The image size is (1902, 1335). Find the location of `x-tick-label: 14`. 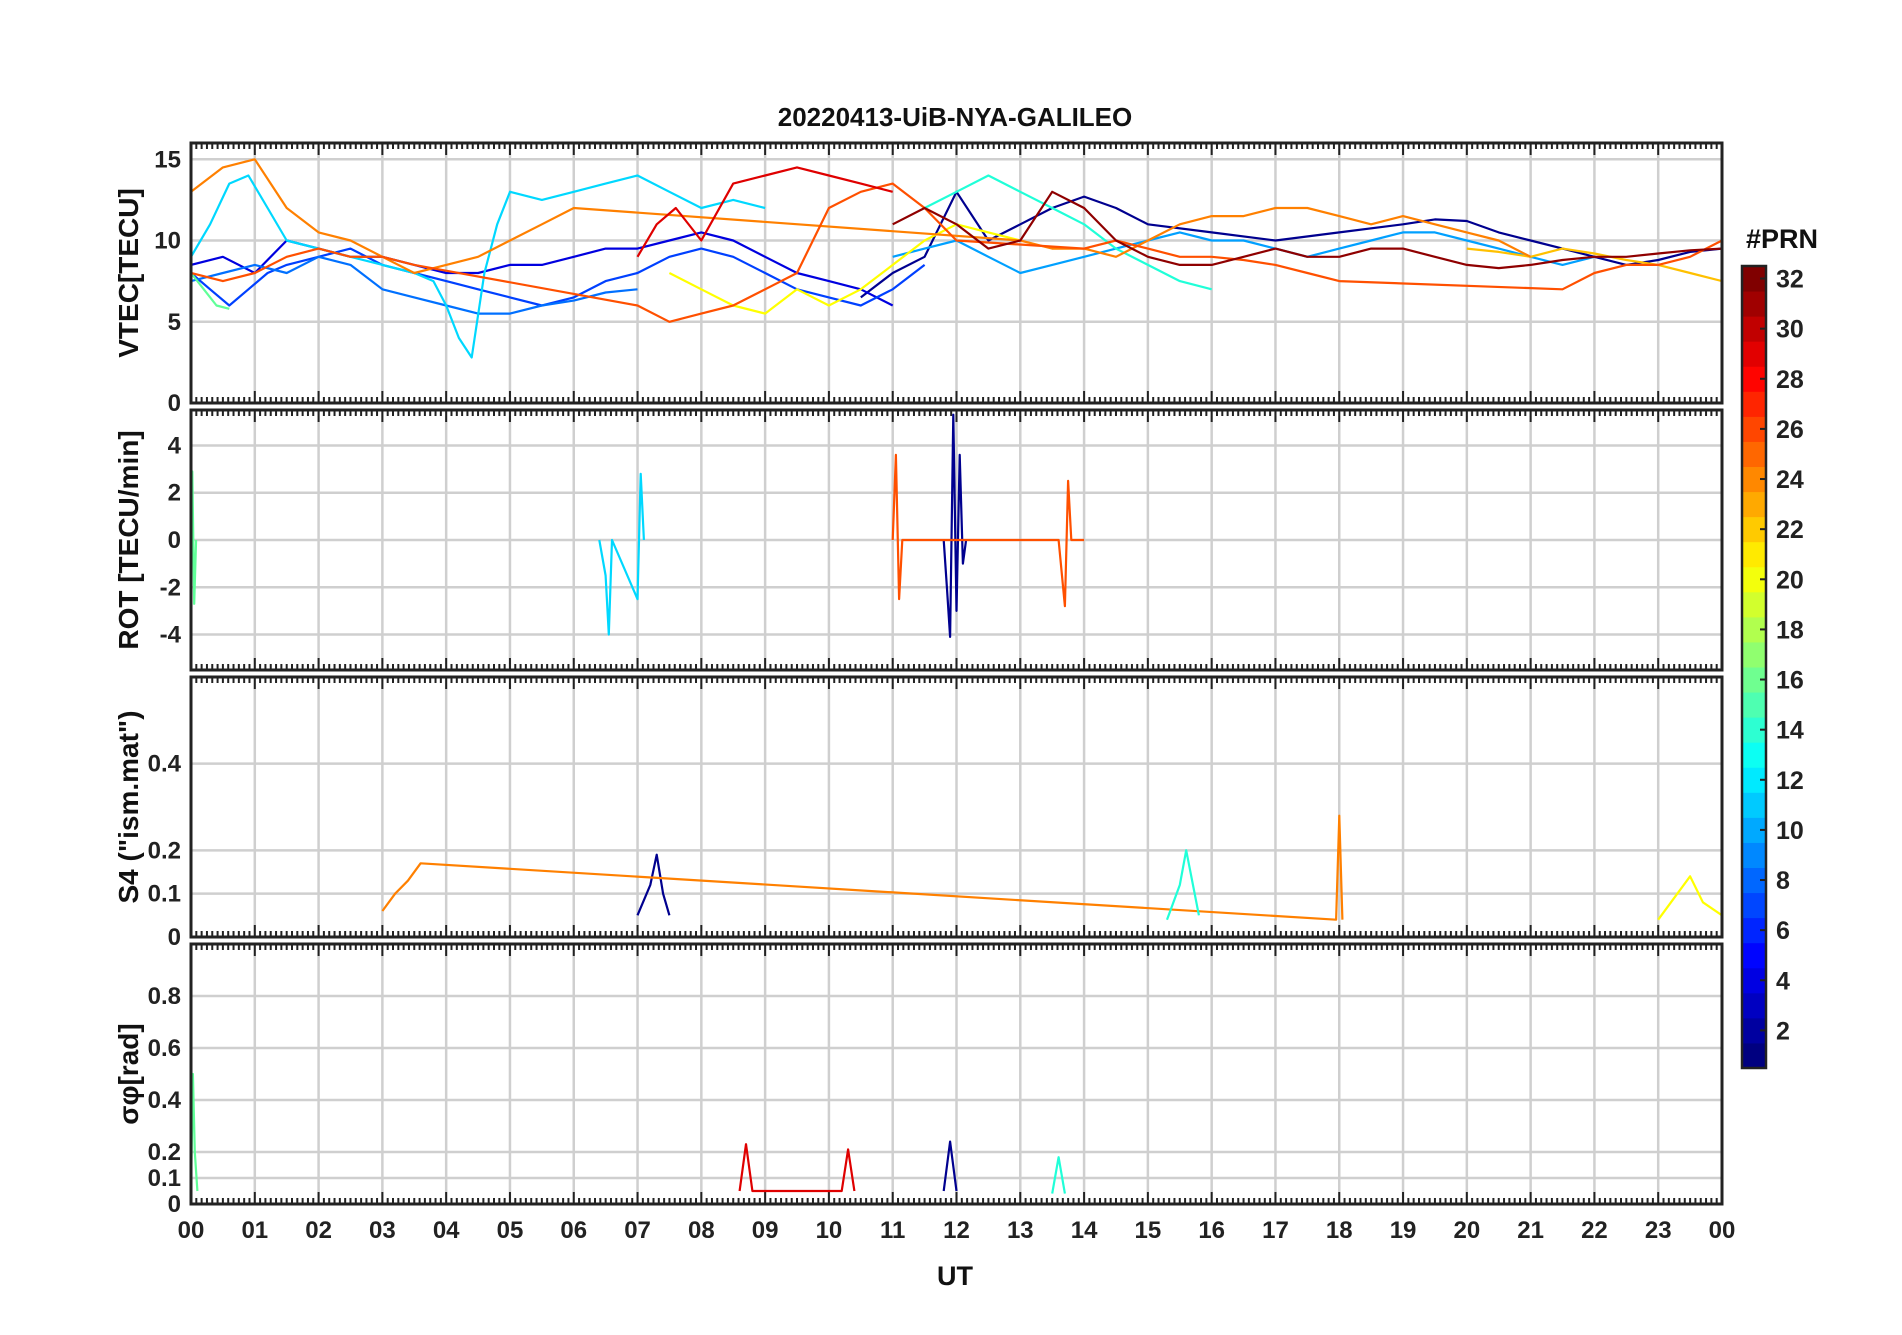

x-tick-label: 14 is located at coordinates (1084, 1230).